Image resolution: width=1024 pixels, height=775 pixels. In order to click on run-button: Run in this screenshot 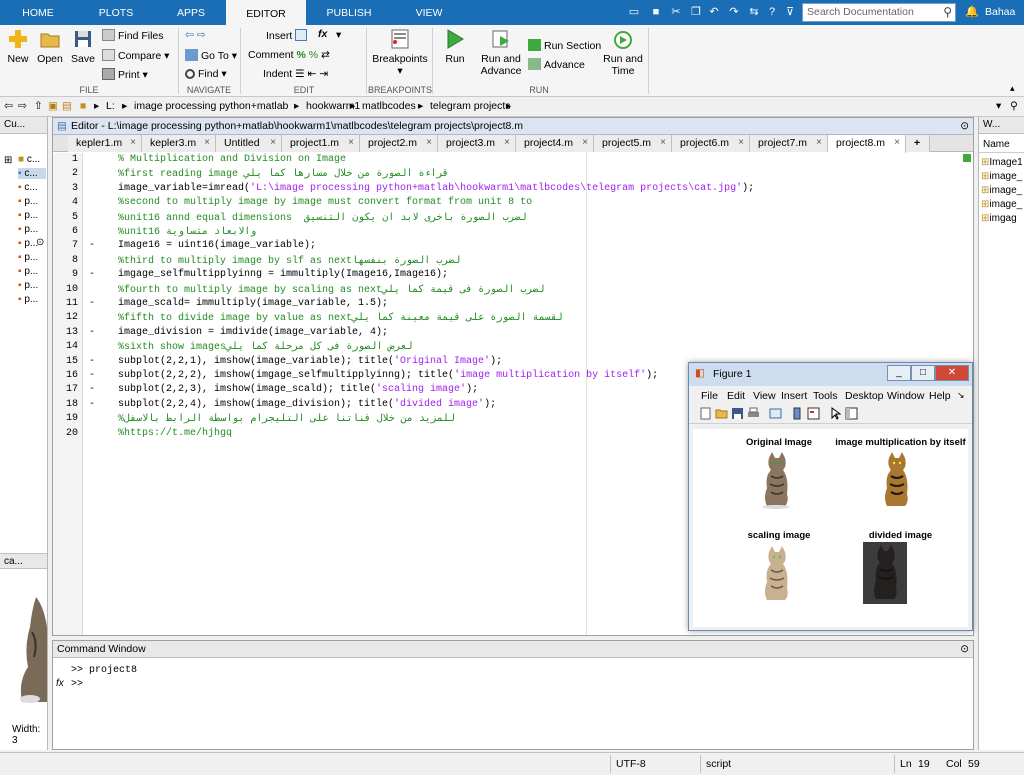, I will do `click(455, 46)`.